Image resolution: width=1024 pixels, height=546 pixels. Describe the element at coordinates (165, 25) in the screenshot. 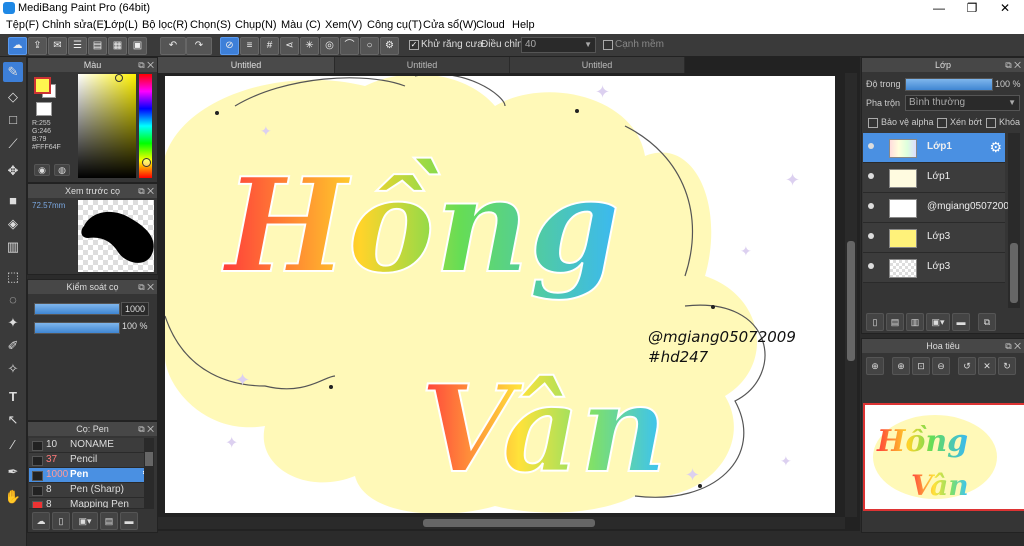

I see `menu-filter: Bộ lọc(R)` at that location.